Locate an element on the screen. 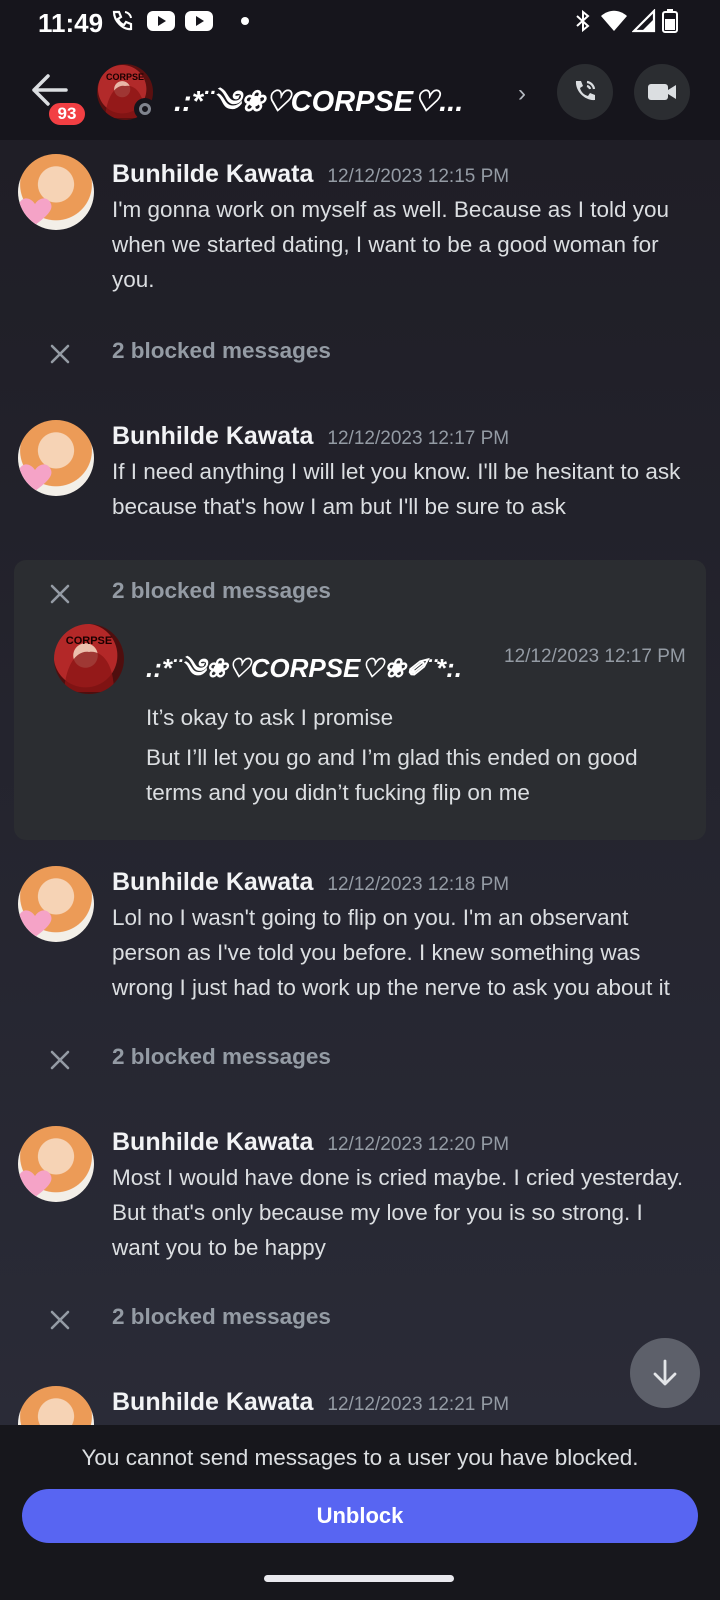 Image resolution: width=720 pixels, height=1600 pixels. arrow-down-icon is located at coordinates (665, 1372).